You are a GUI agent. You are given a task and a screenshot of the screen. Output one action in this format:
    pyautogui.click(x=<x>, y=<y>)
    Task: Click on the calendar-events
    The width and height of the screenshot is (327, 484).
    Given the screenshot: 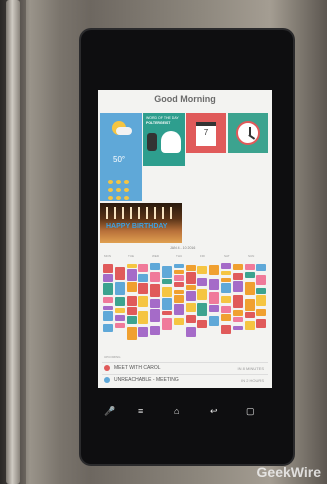 What is the action you would take?
    pyautogui.click(x=185, y=301)
    